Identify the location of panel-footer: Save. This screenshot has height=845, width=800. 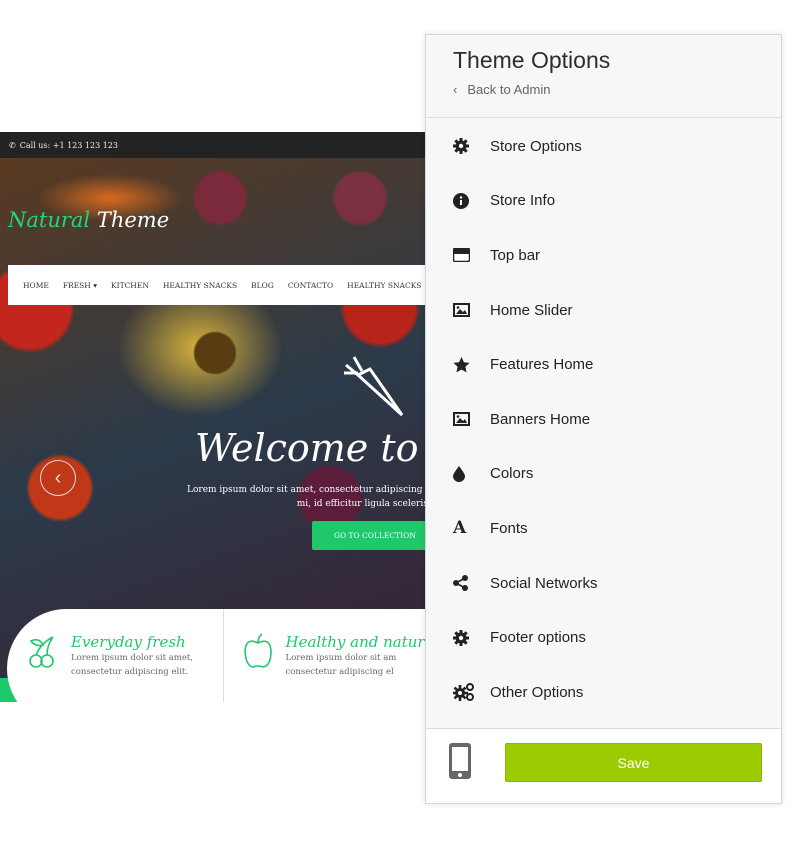
(603, 765).